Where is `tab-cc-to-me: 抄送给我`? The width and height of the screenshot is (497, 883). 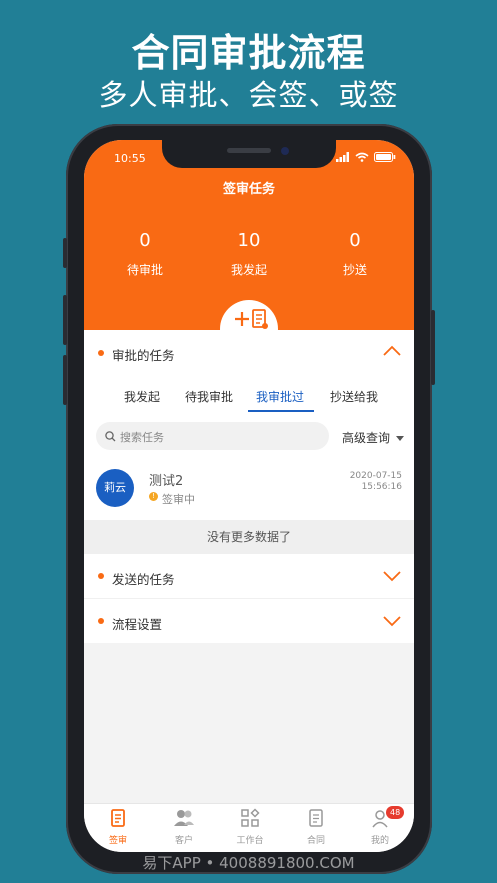
tab-cc-to-me: 抄送给我 is located at coordinates (354, 396).